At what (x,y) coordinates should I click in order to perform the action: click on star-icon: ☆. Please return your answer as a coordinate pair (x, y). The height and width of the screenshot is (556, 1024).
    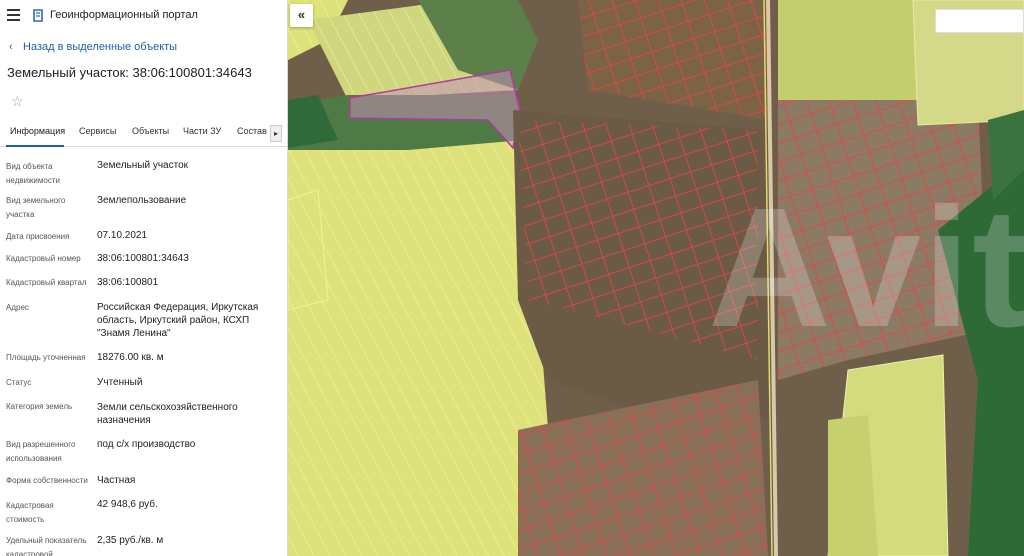
    Looking at the image, I should click on (17, 101).